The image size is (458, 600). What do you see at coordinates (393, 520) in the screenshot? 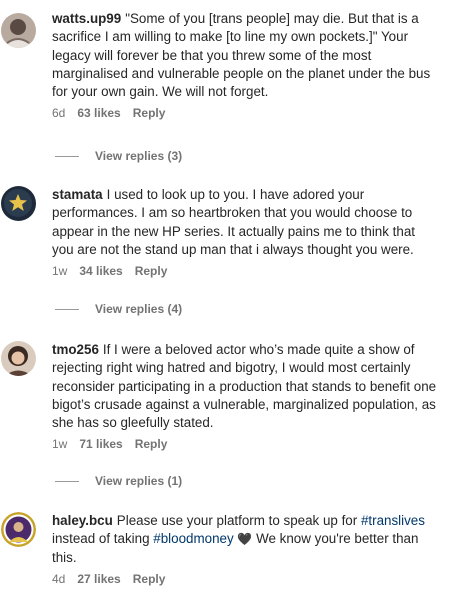
I see `hashtag-link: #translives` at bounding box center [393, 520].